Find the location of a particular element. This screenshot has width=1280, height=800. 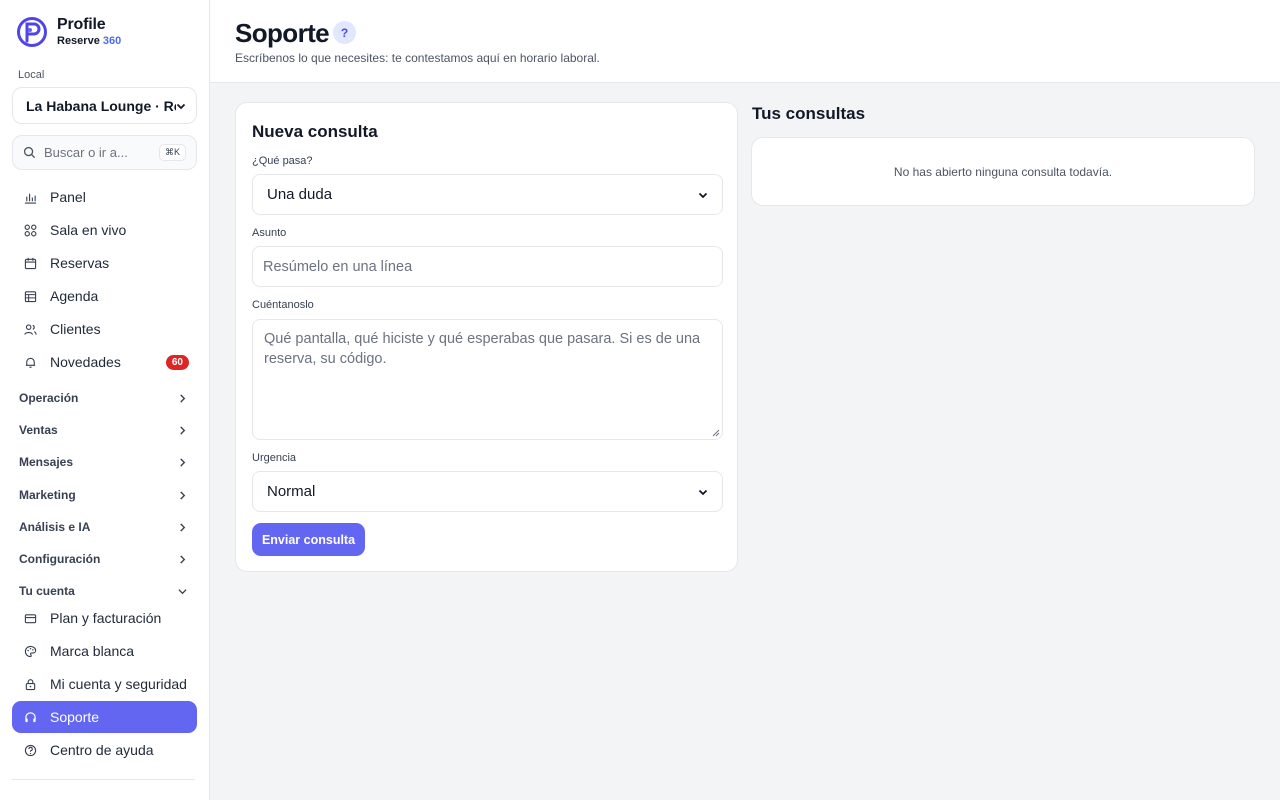

new-ticket-title: Nueva consulta is located at coordinates (315, 131).